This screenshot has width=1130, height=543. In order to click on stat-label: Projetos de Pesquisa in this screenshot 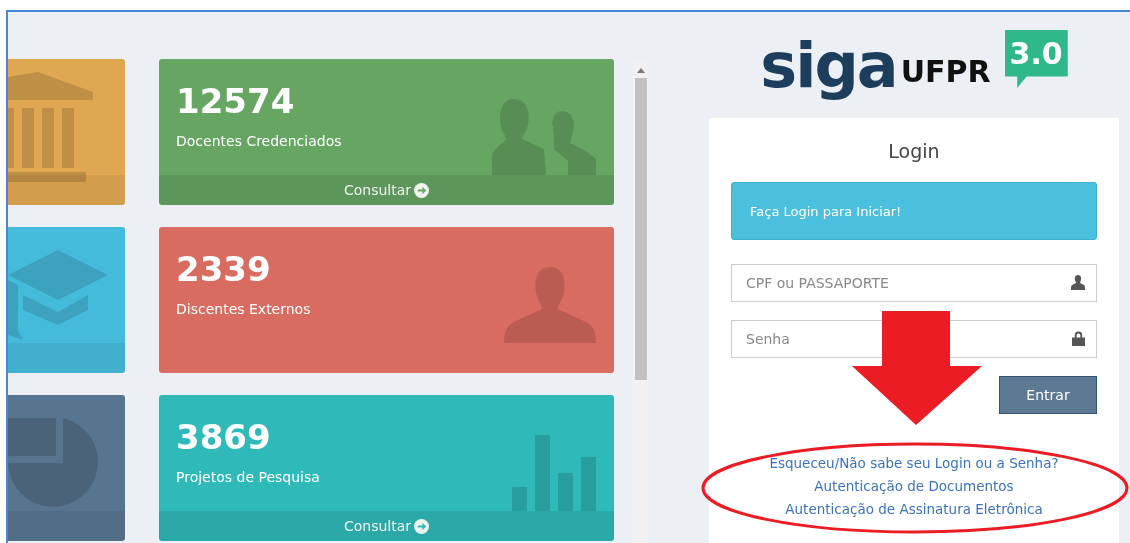, I will do `click(248, 477)`.